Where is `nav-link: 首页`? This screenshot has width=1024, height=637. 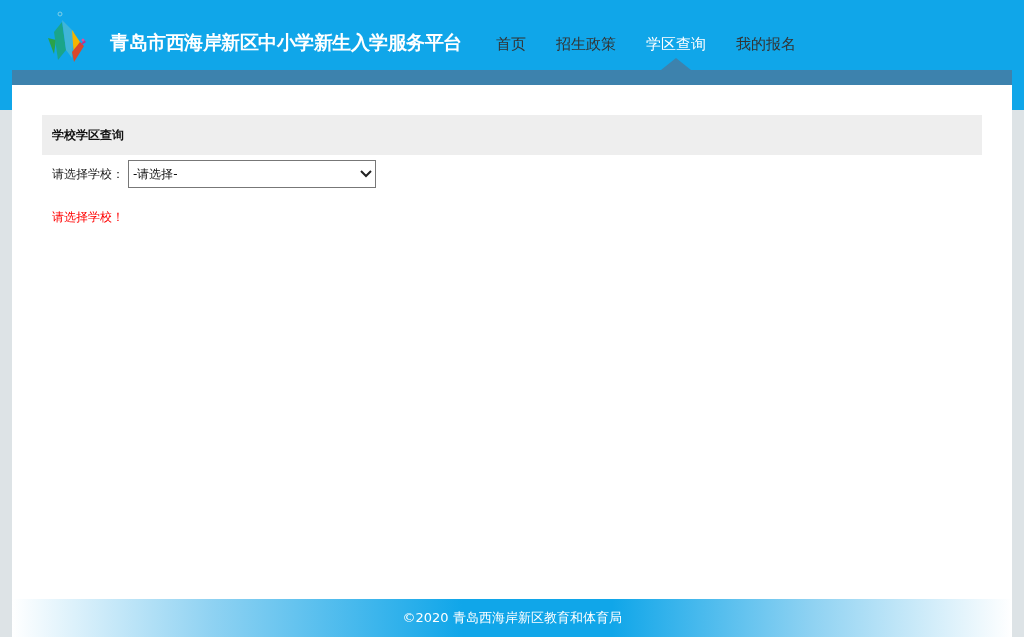 nav-link: 首页 is located at coordinates (510, 52).